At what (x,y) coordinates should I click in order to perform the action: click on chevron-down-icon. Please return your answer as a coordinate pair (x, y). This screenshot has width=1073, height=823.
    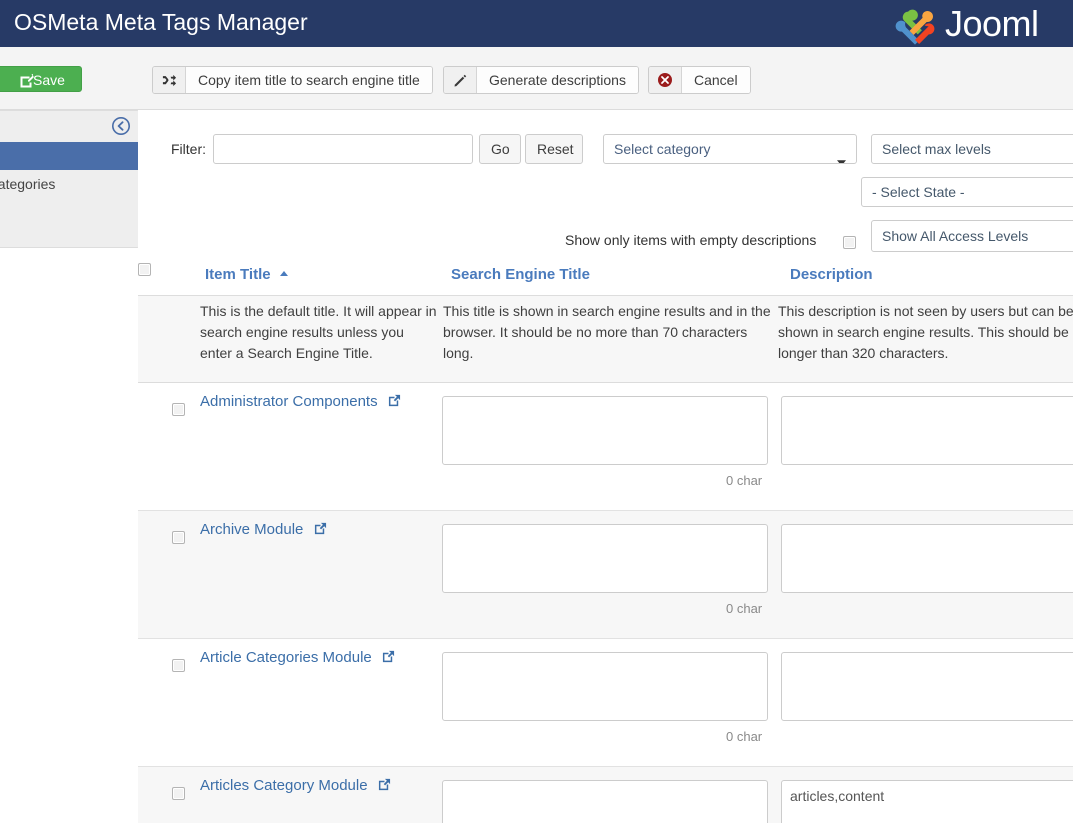
    Looking at the image, I should click on (841, 155).